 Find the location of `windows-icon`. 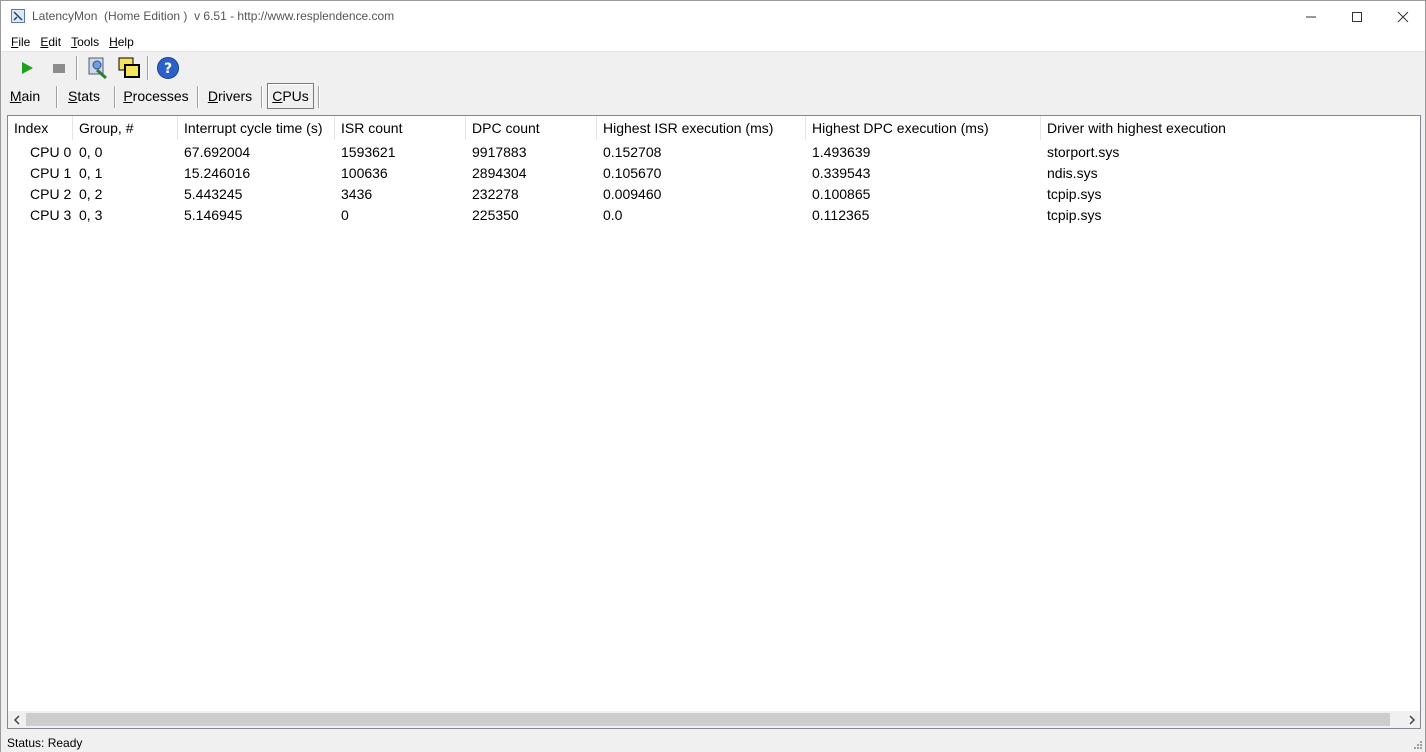

windows-icon is located at coordinates (129, 67).